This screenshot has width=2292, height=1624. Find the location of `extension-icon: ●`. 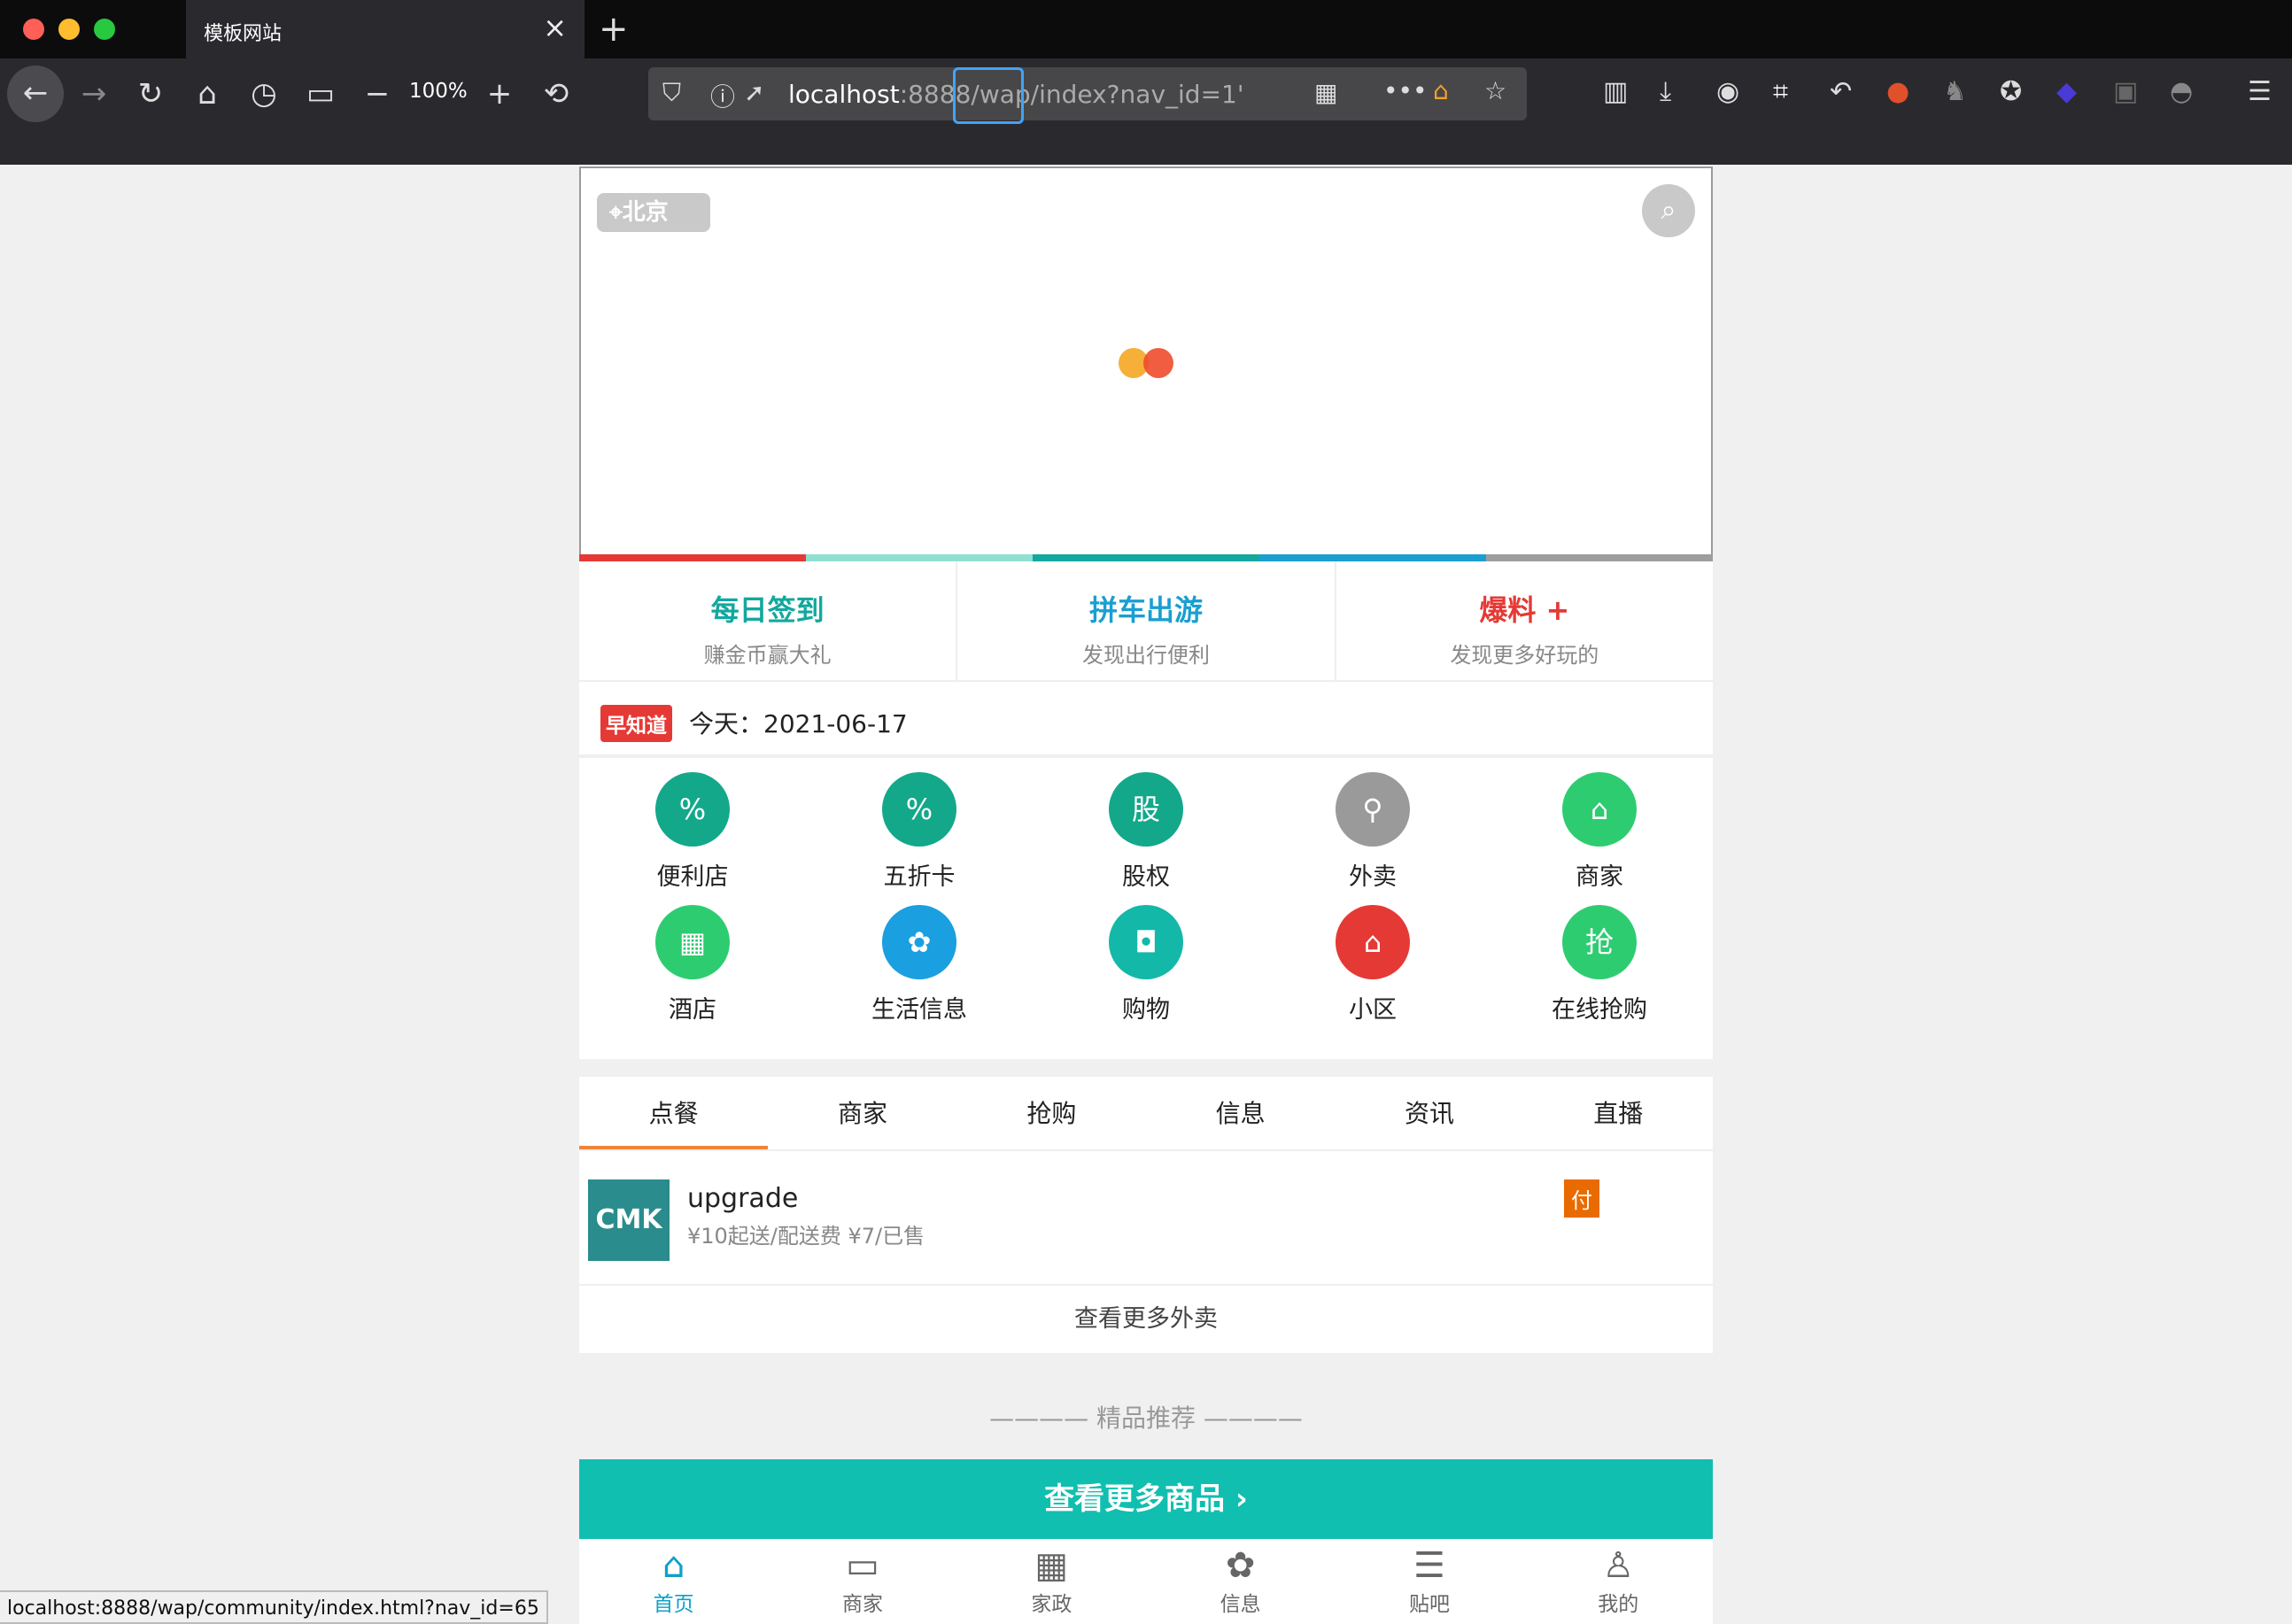

extension-icon: ● is located at coordinates (1898, 92).